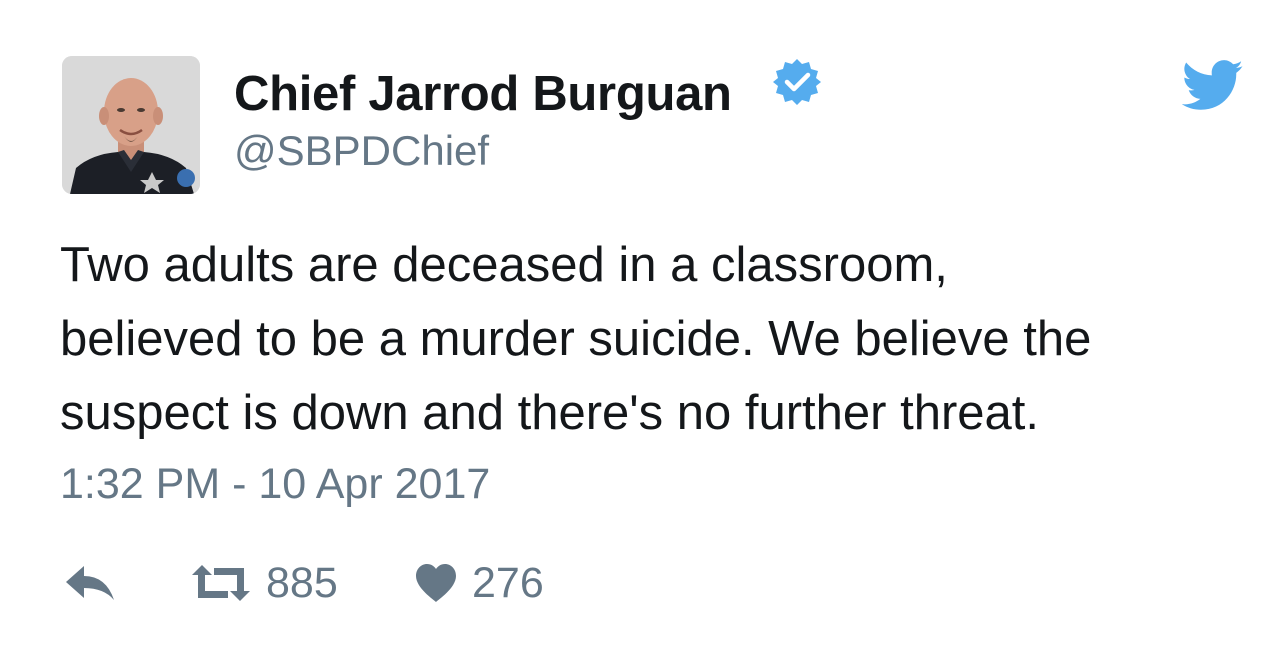 This screenshot has height=650, width=1280. Describe the element at coordinates (797, 82) in the screenshot. I see `verified-badge-icon` at that location.